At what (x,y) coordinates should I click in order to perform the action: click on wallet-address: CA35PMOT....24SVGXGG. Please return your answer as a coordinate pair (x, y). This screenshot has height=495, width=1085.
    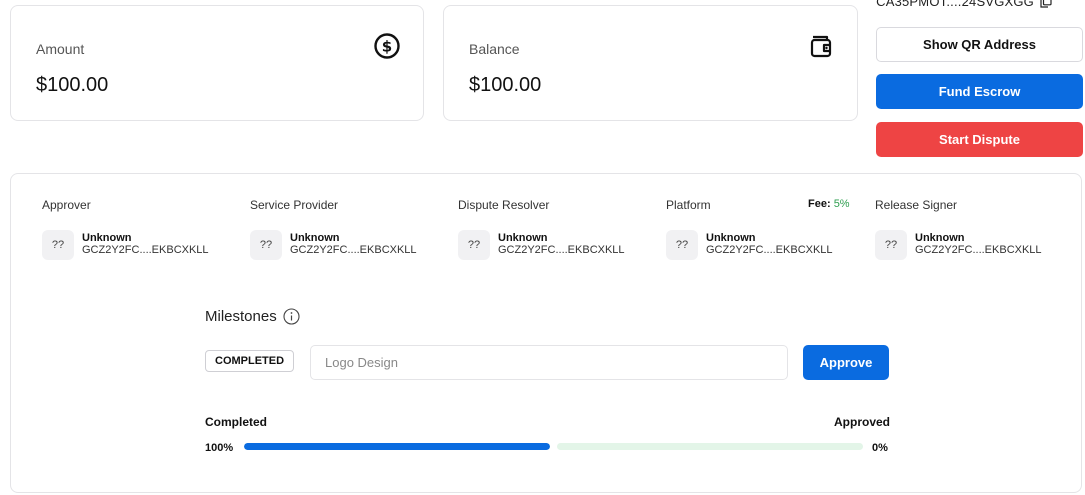
    Looking at the image, I should click on (964, 4).